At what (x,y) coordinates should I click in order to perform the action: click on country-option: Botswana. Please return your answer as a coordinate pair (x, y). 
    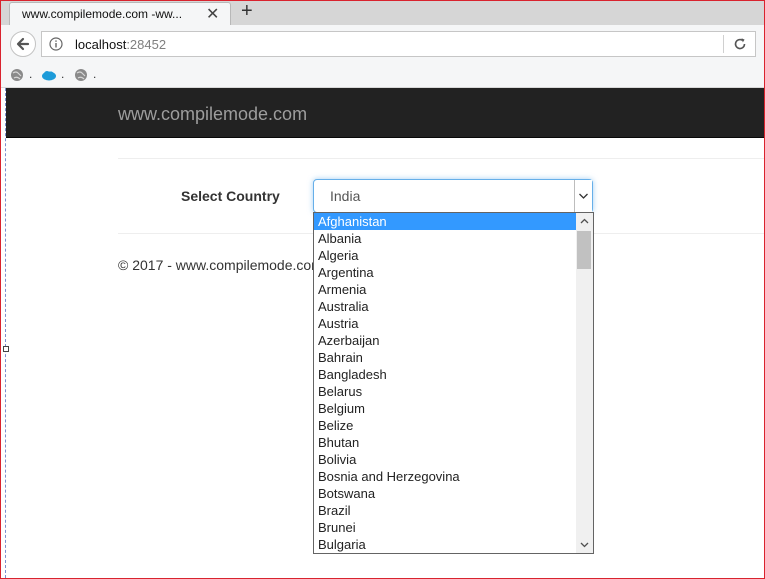
    Looking at the image, I should click on (453, 493).